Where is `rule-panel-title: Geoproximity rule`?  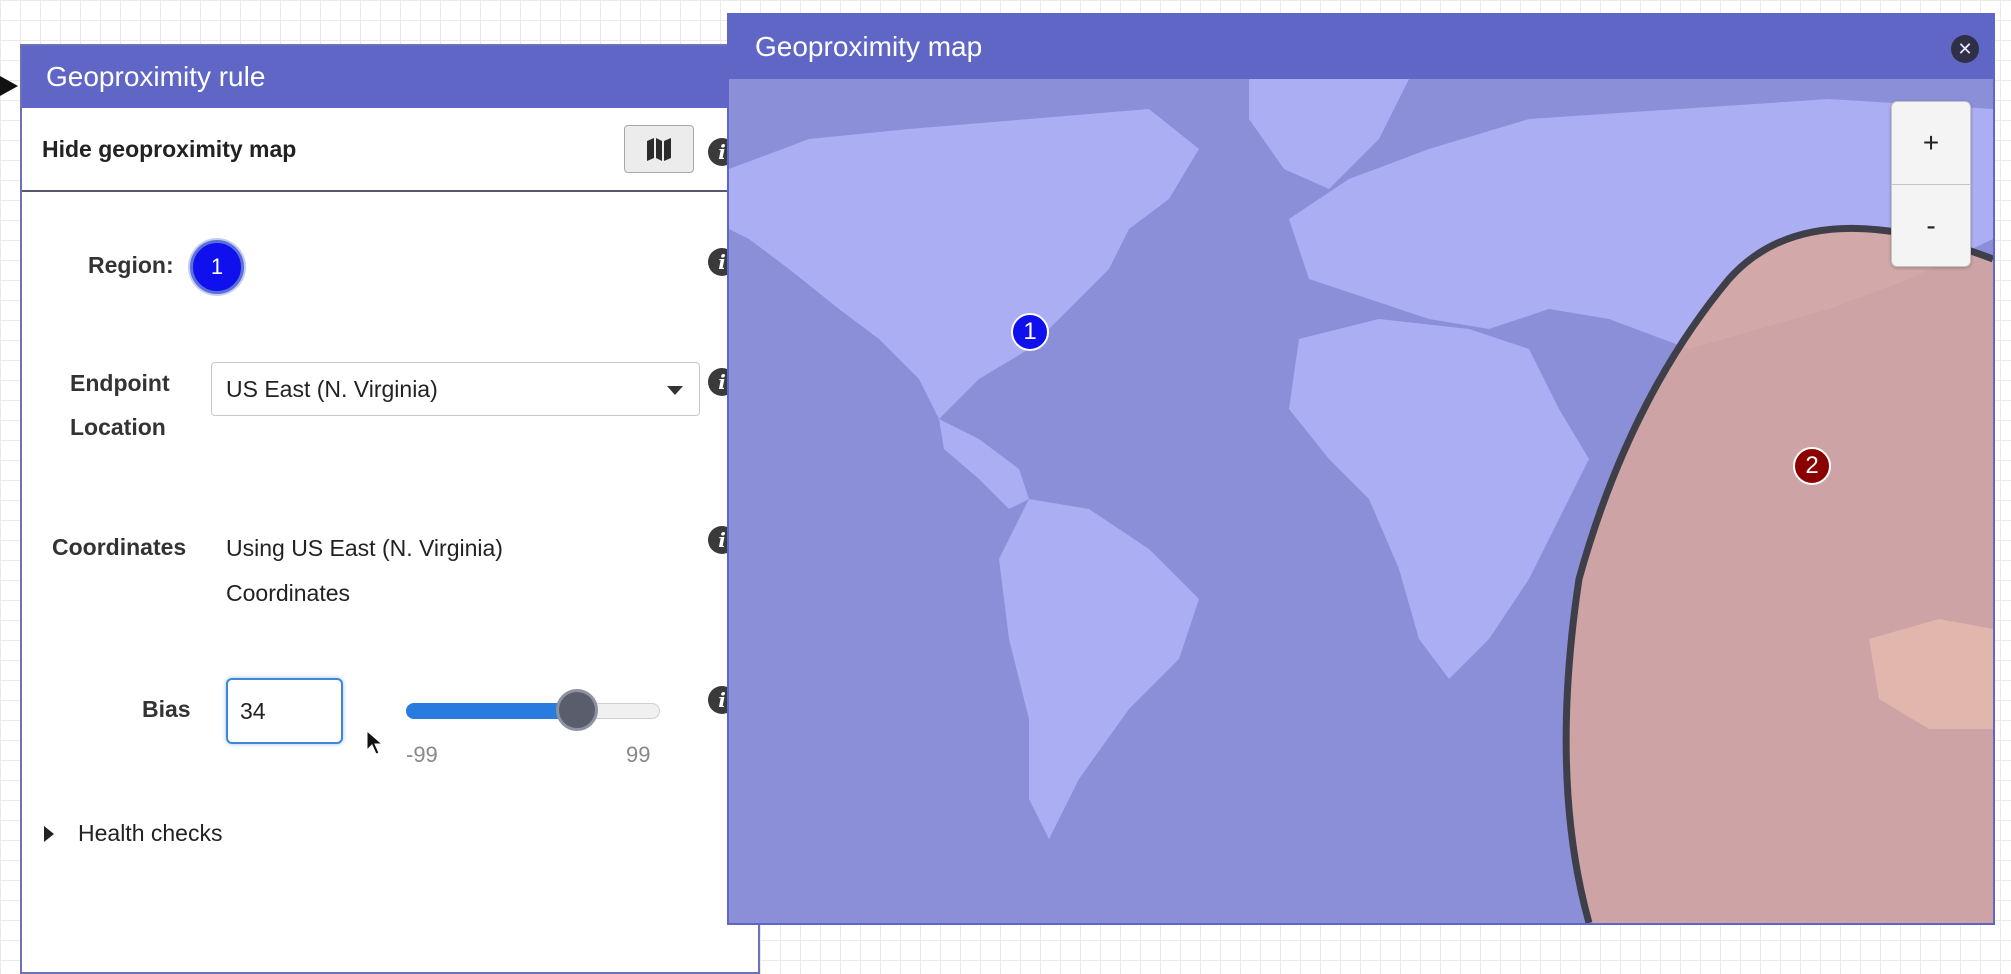
rule-panel-title: Geoproximity rule is located at coordinates (156, 76).